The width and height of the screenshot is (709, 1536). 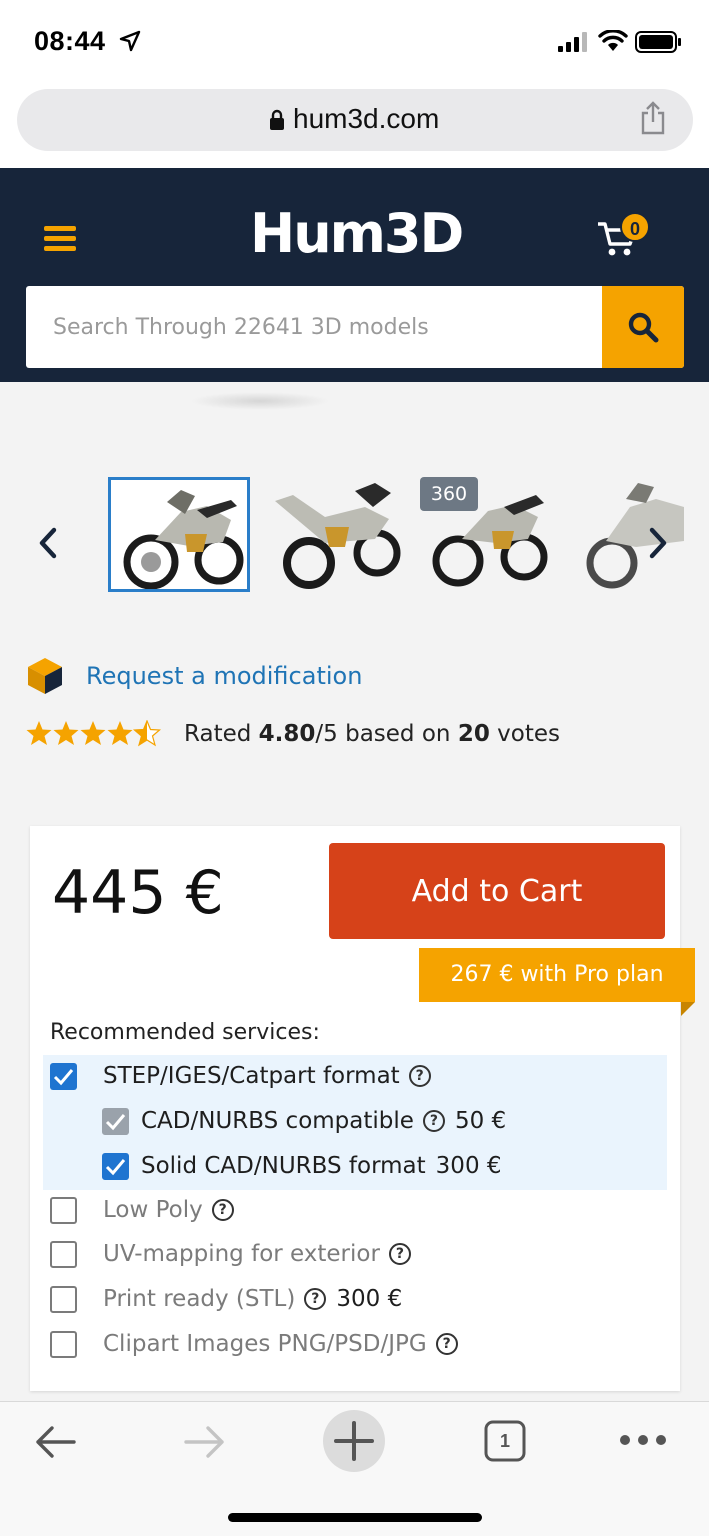 What do you see at coordinates (260, 401) in the screenshot?
I see `main-image-shadow` at bounding box center [260, 401].